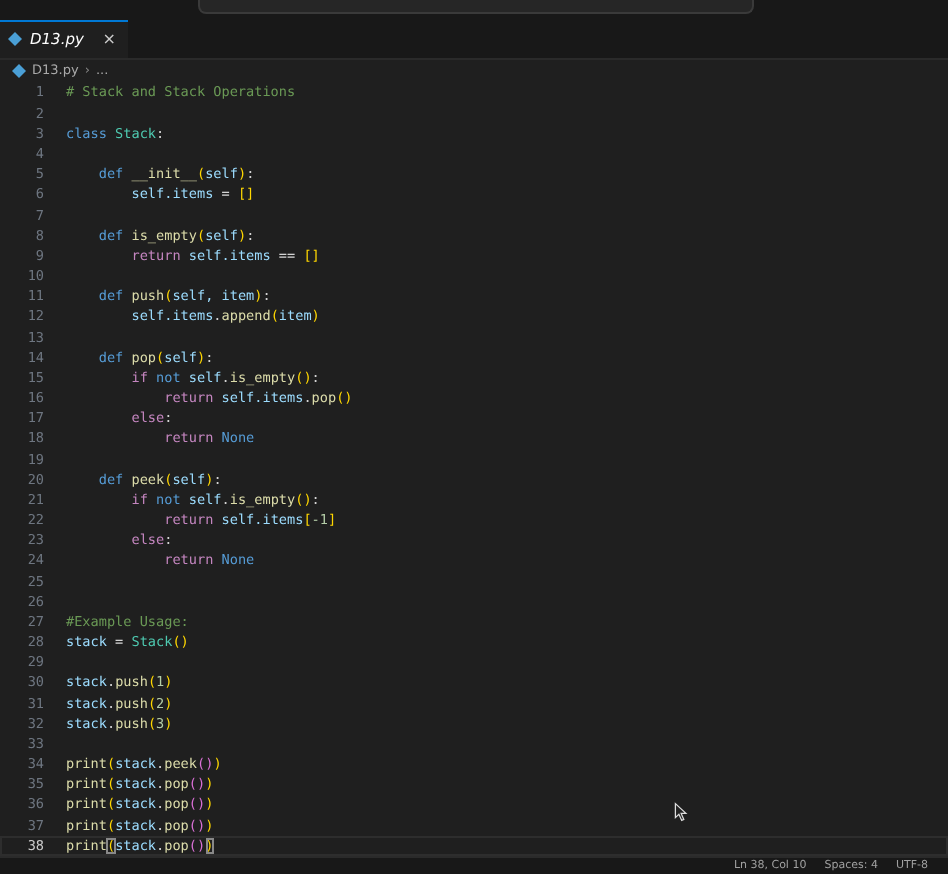 The height and width of the screenshot is (874, 948). I want to click on mouse-pointer-icon, so click(681, 812).